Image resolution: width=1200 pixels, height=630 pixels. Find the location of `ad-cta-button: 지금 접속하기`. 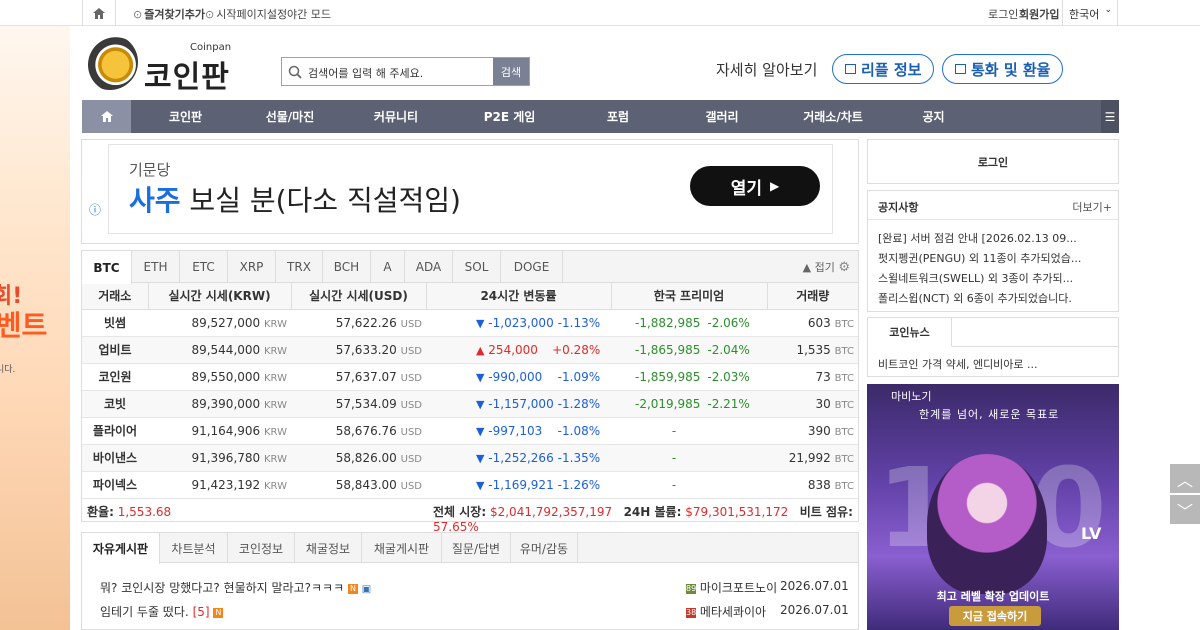

ad-cta-button: 지금 접속하기 is located at coordinates (995, 616).